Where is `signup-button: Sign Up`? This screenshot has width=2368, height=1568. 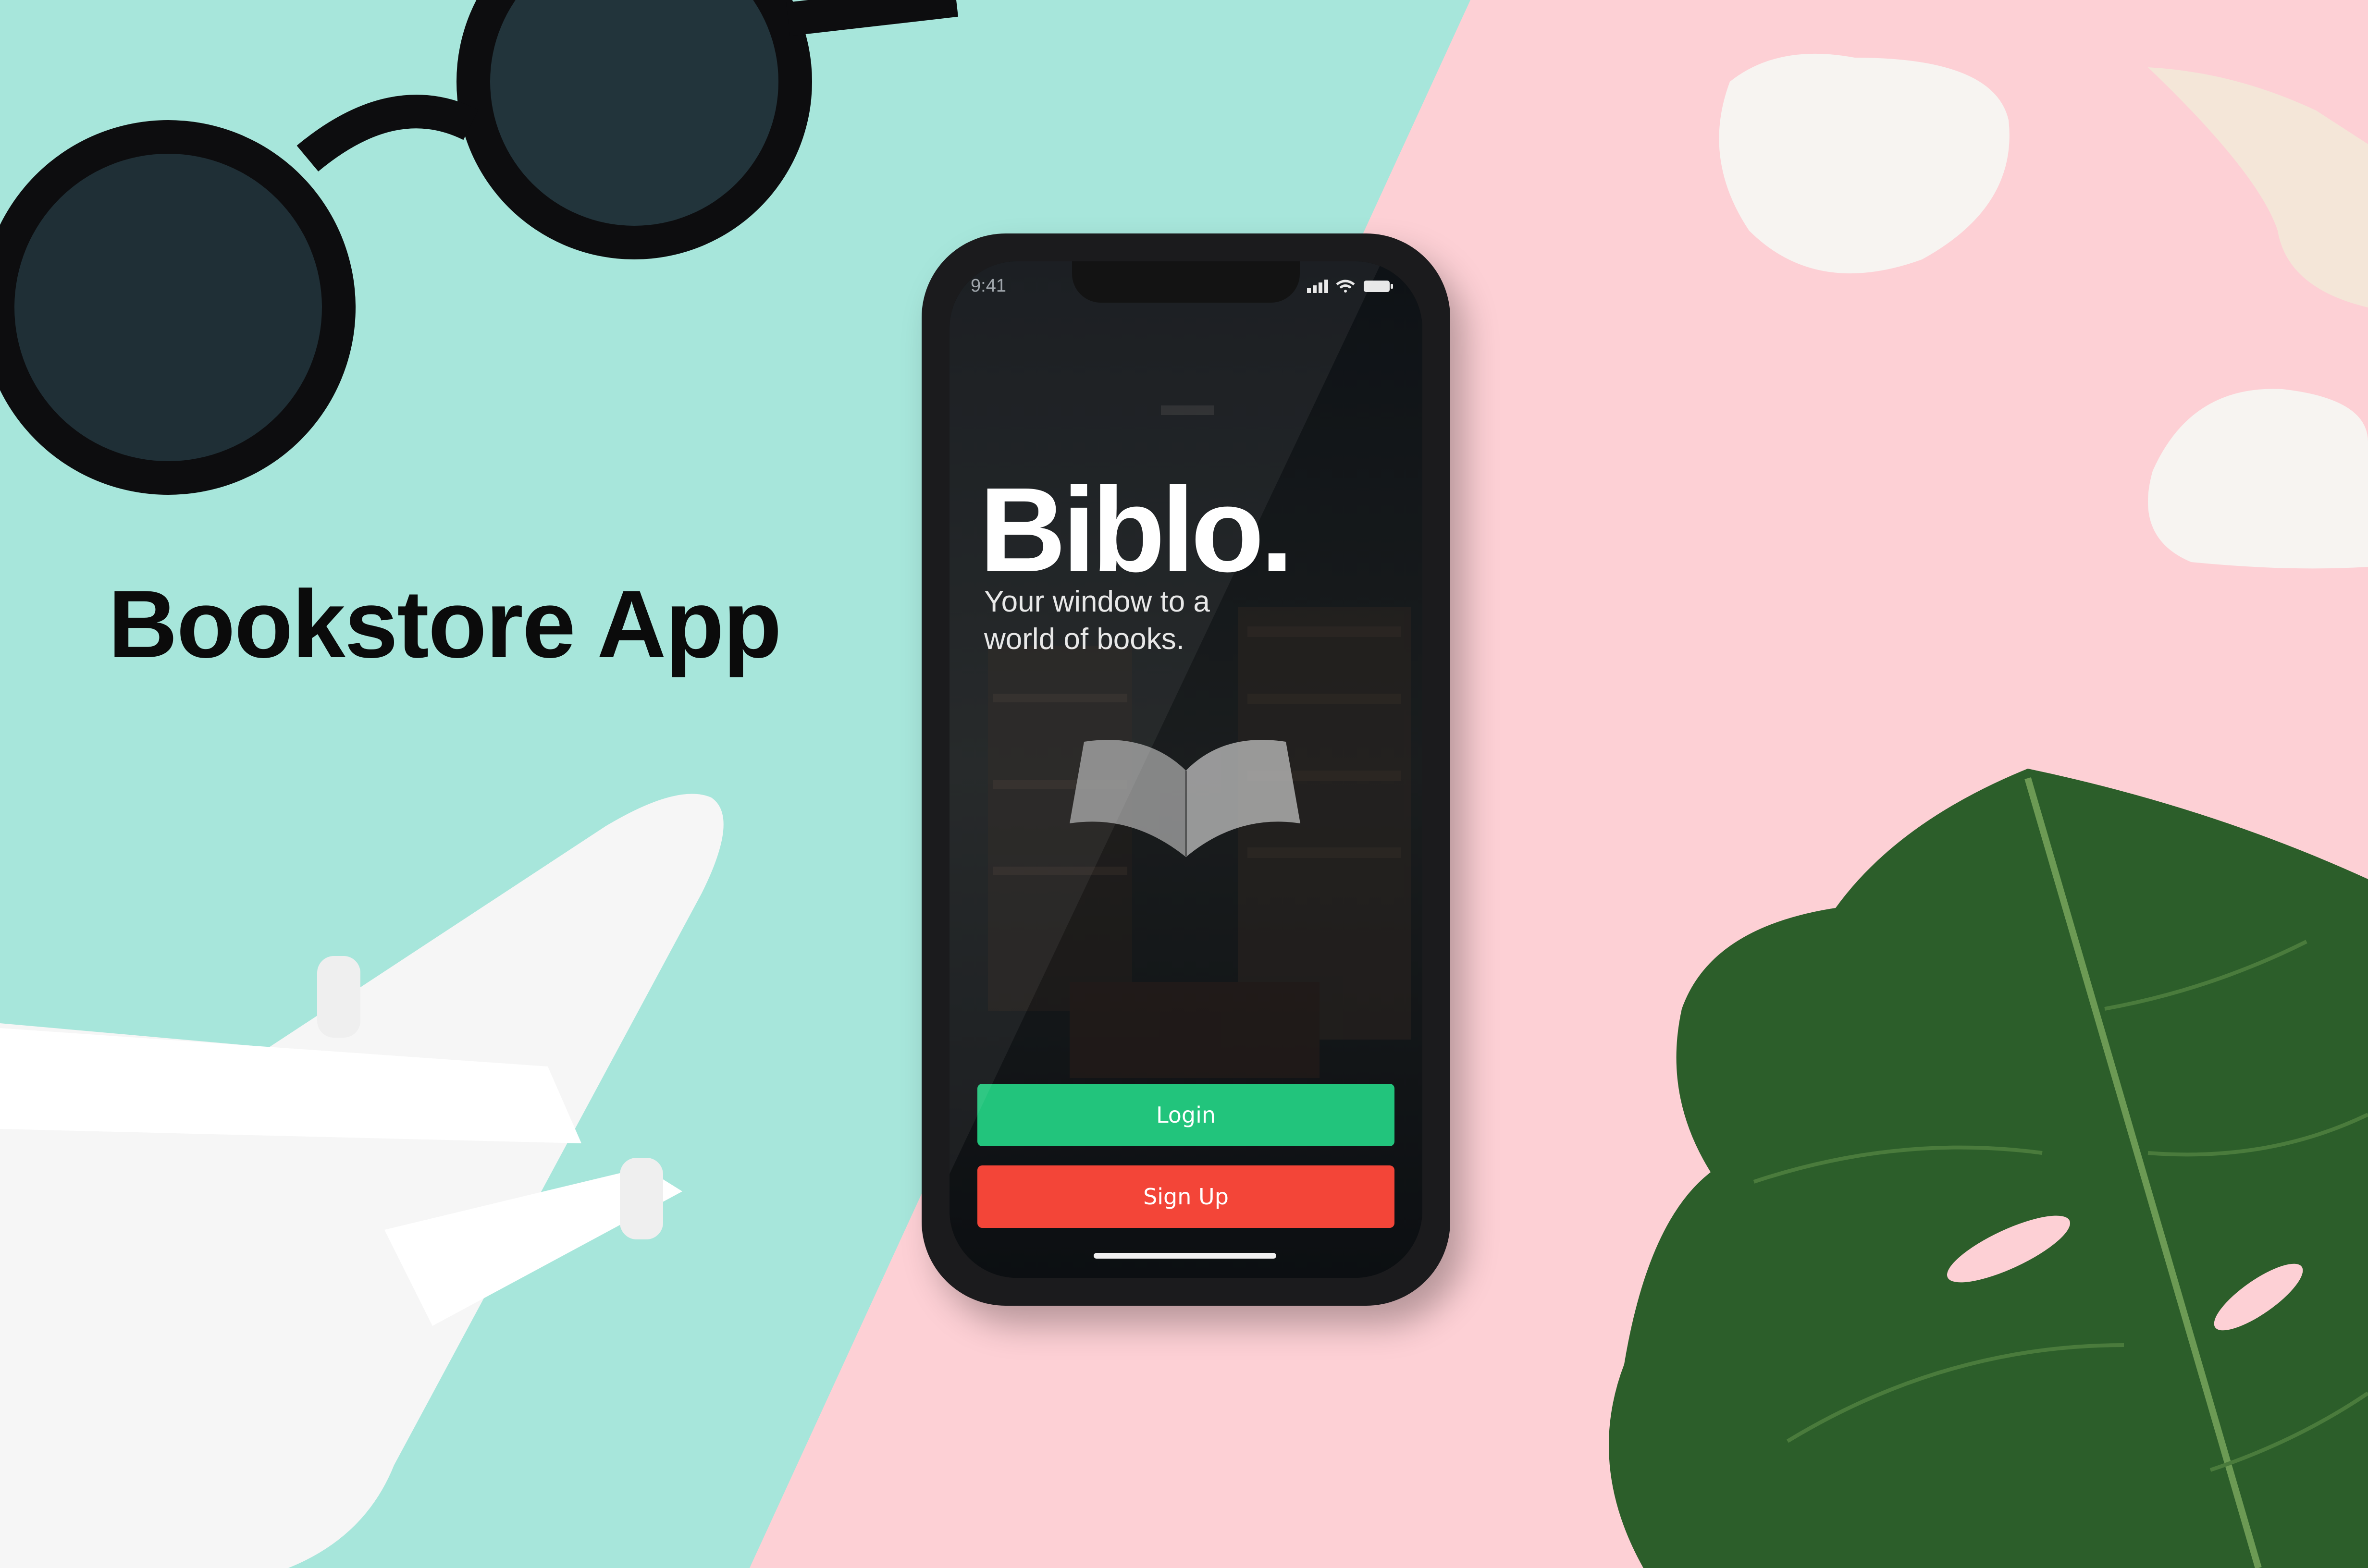
signup-button: Sign Up is located at coordinates (1185, 1196).